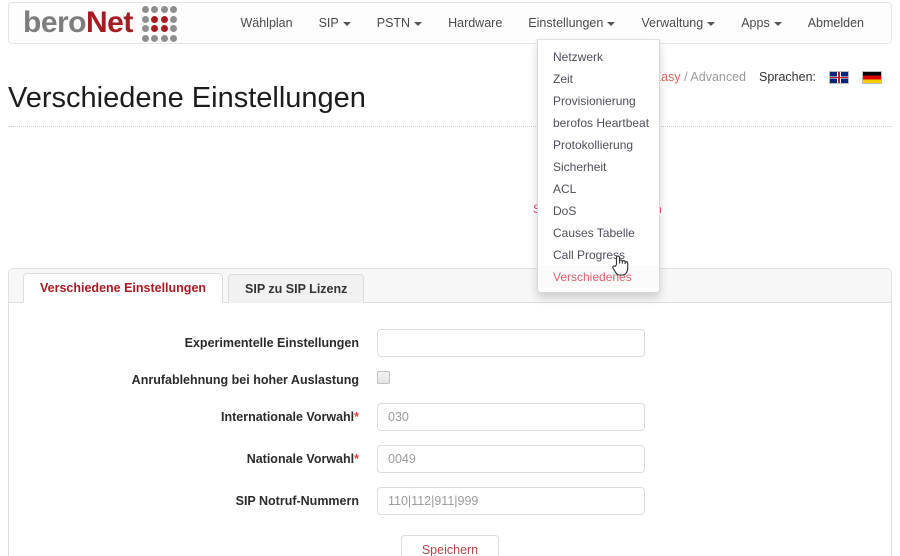 This screenshot has width=900, height=556. Describe the element at coordinates (872, 77) in the screenshot. I see `de-flag-icon` at that location.